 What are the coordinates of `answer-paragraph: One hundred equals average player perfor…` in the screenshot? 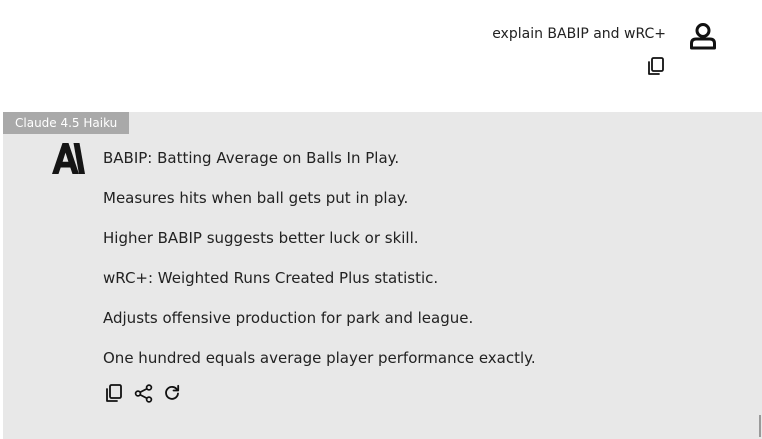 It's located at (319, 358).